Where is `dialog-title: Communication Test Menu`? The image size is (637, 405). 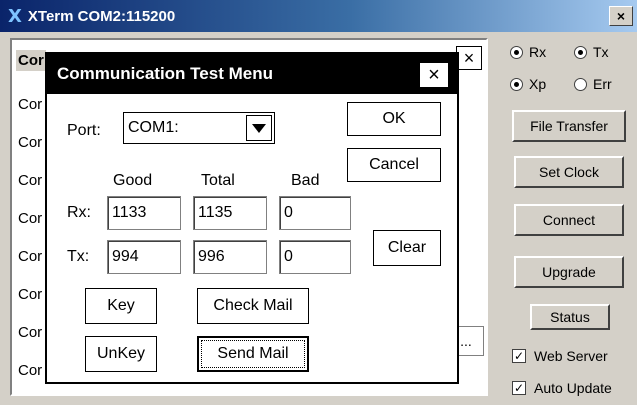 dialog-title: Communication Test Menu is located at coordinates (165, 73).